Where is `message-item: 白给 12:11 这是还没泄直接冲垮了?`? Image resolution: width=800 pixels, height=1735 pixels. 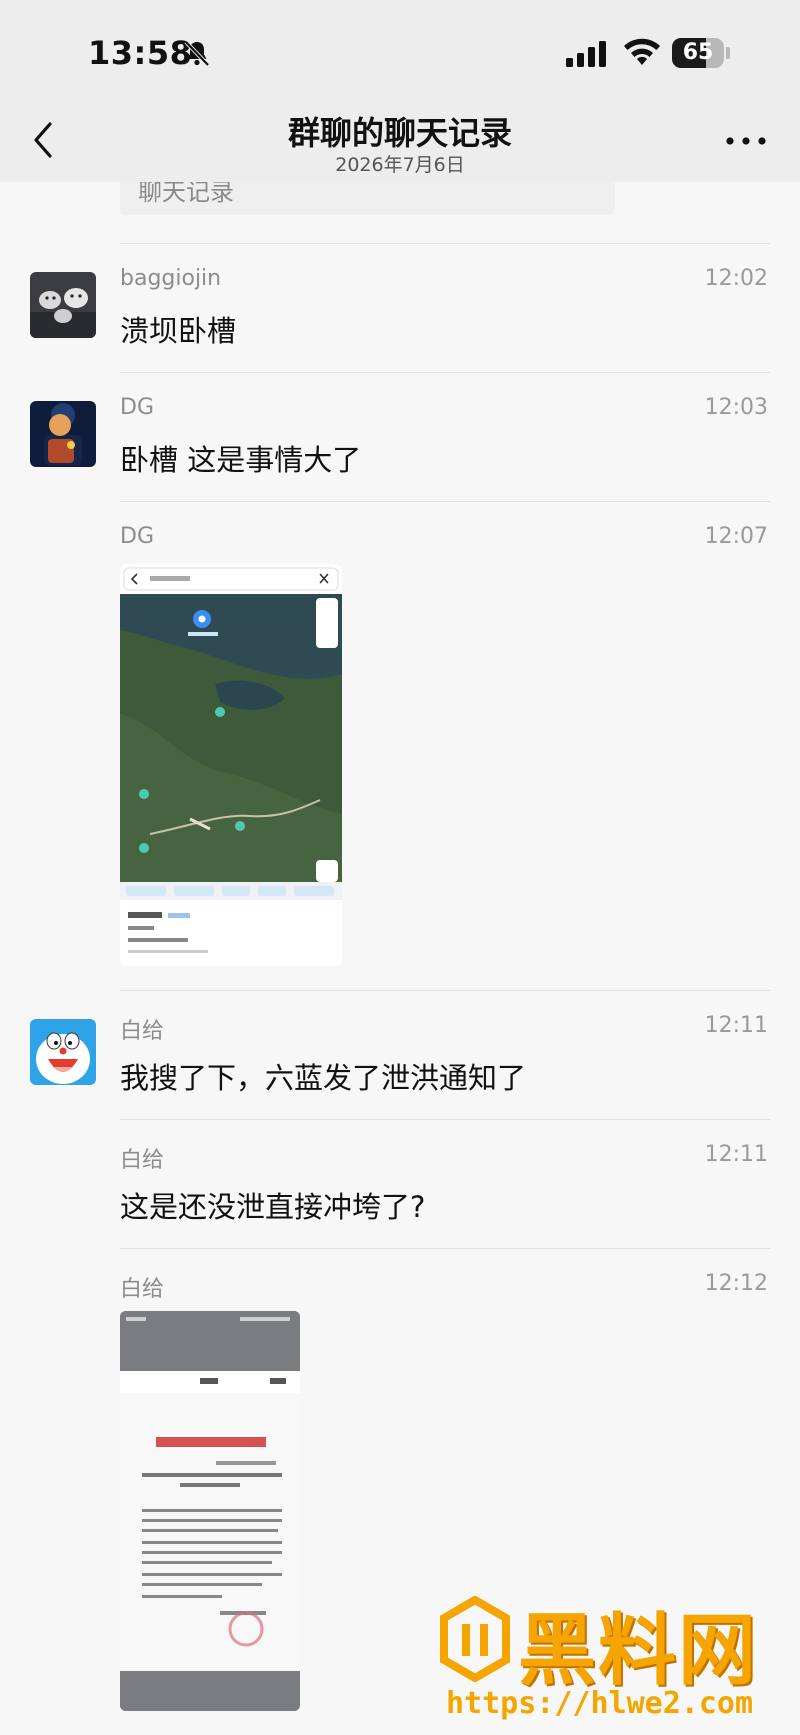
message-item: 白给 12:11 这是还没泄直接冲垮了? is located at coordinates (400, 1197).